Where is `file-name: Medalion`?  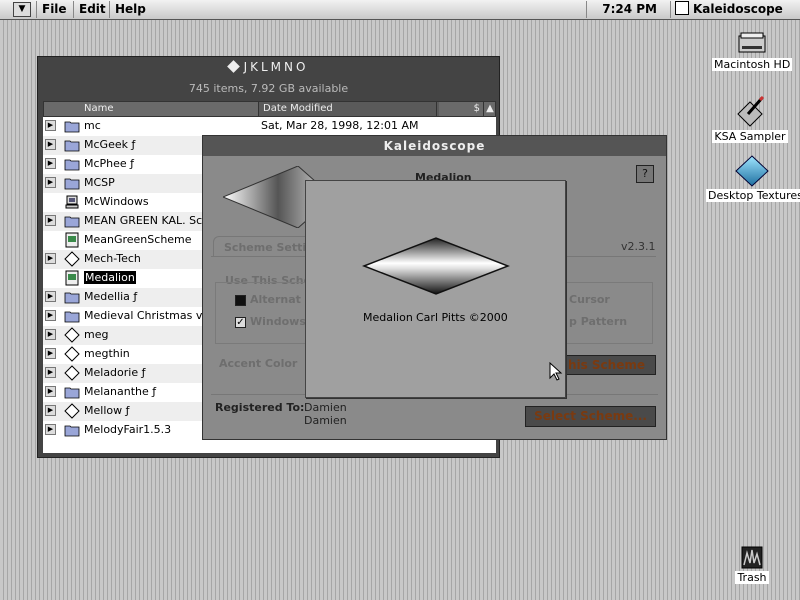
file-name: Medalion is located at coordinates (110, 277).